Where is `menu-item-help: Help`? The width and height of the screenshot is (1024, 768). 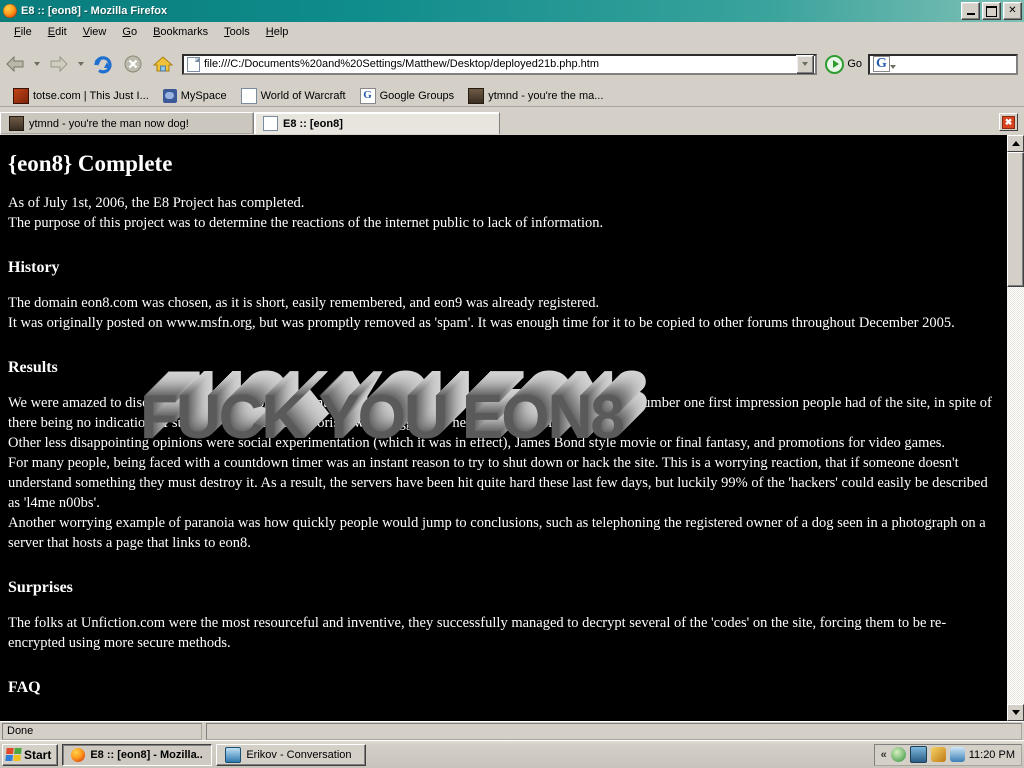
menu-item-help: Help is located at coordinates (277, 32).